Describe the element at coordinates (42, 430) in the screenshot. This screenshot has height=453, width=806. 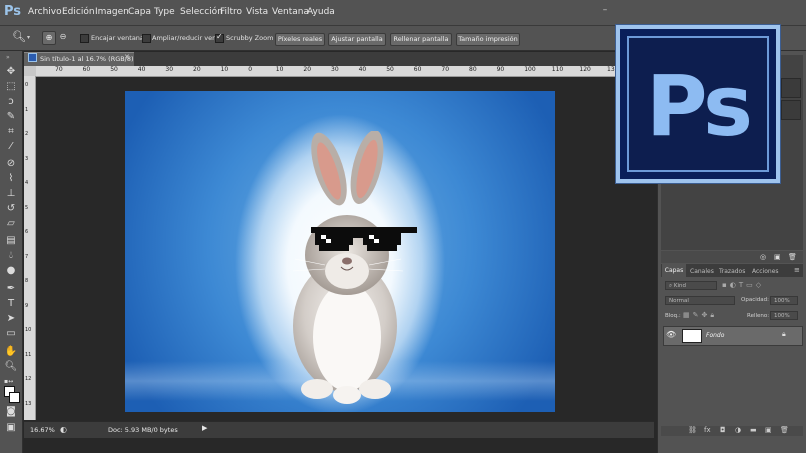
I see `zoom-level-readout: 16.67%` at that location.